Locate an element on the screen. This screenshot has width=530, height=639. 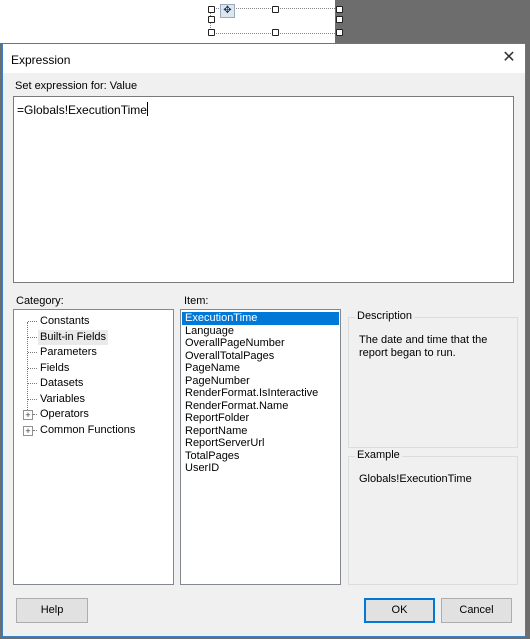
example-group: Example Globals!ExecutionTime is located at coordinates (433, 517).